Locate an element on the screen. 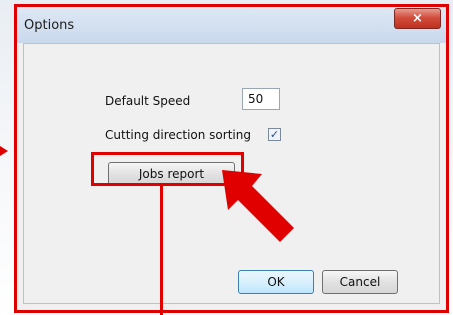  default-speed-input: 50 is located at coordinates (261, 99).